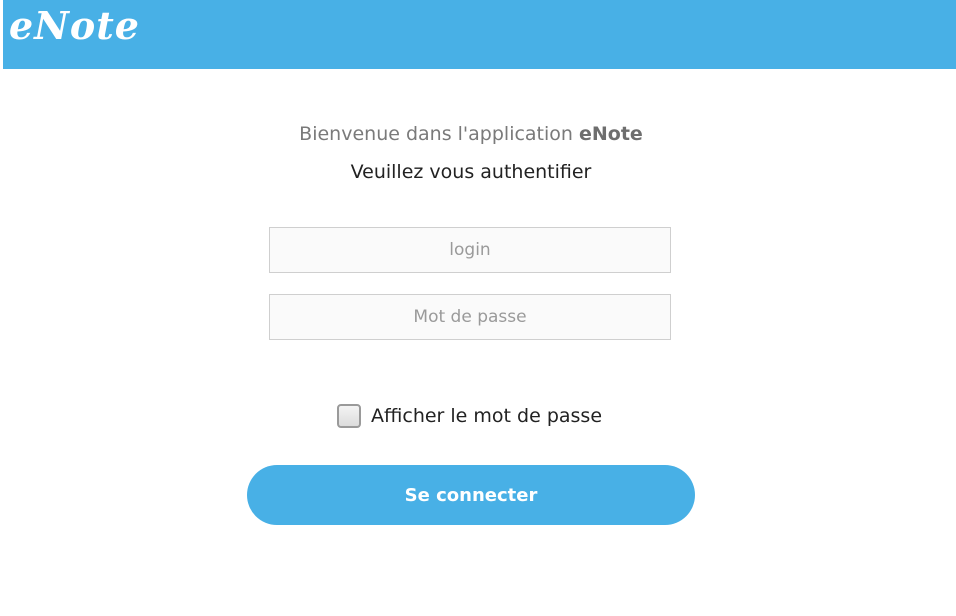 The height and width of the screenshot is (616, 956). I want to click on show-password-checkbox, so click(349, 416).